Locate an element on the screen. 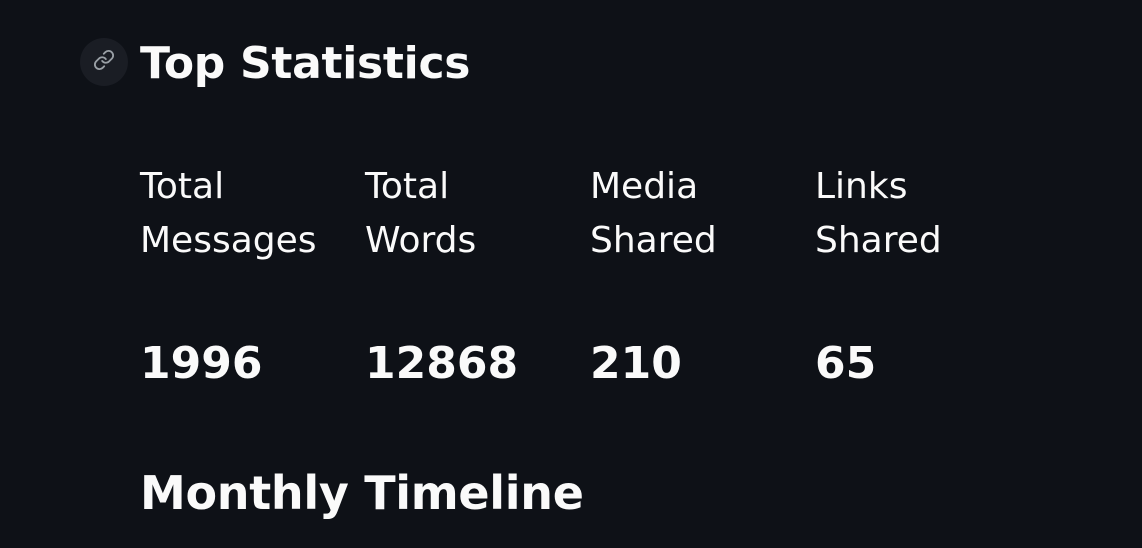 Image resolution: width=1142 pixels, height=548 pixels. stat-label: Links Shared is located at coordinates (878, 213).